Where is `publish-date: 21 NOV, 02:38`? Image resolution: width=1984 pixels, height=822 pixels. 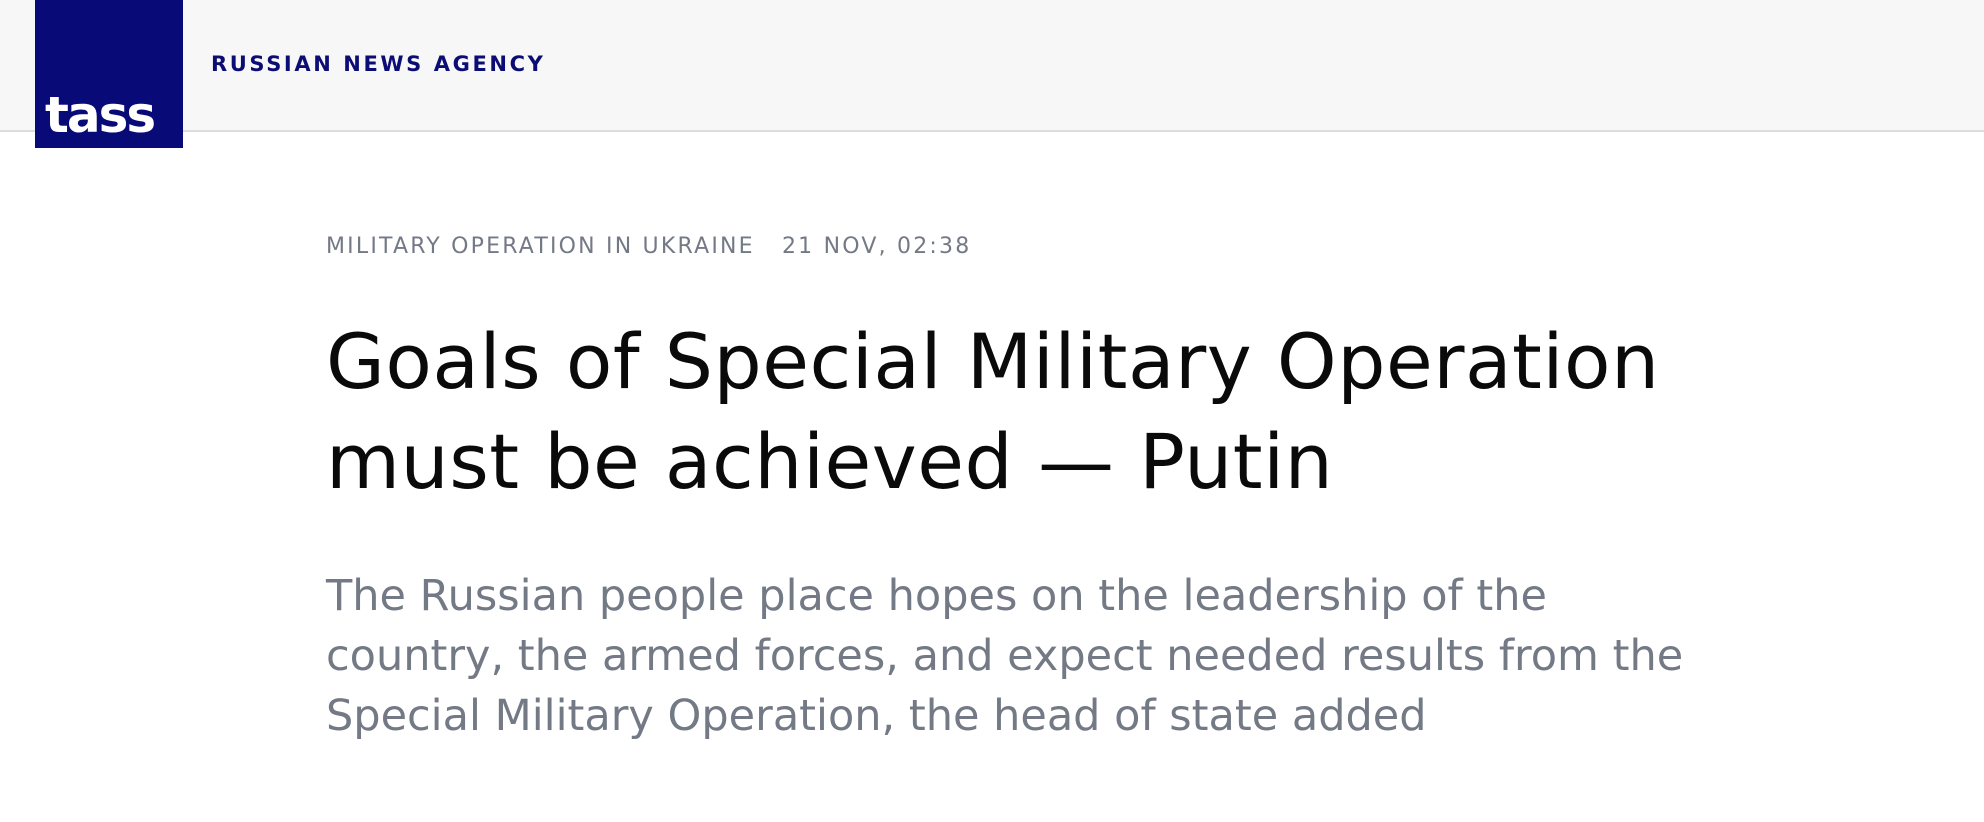
publish-date: 21 NOV, 02:38 is located at coordinates (876, 246).